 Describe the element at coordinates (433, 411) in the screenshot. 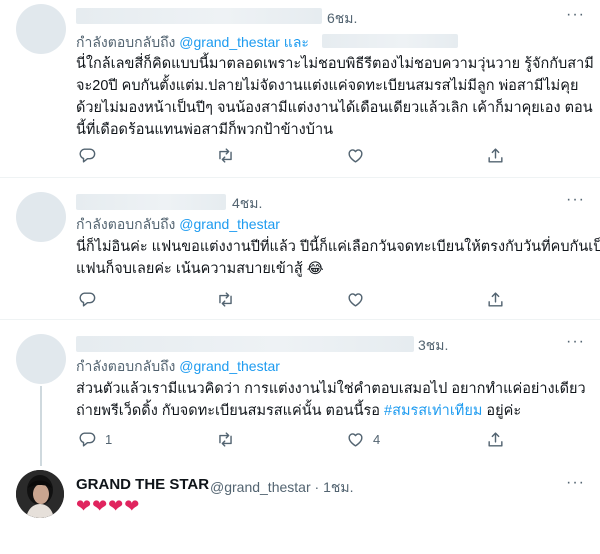

I see `hashtag-link: #สมรสเท่าเทียม` at that location.